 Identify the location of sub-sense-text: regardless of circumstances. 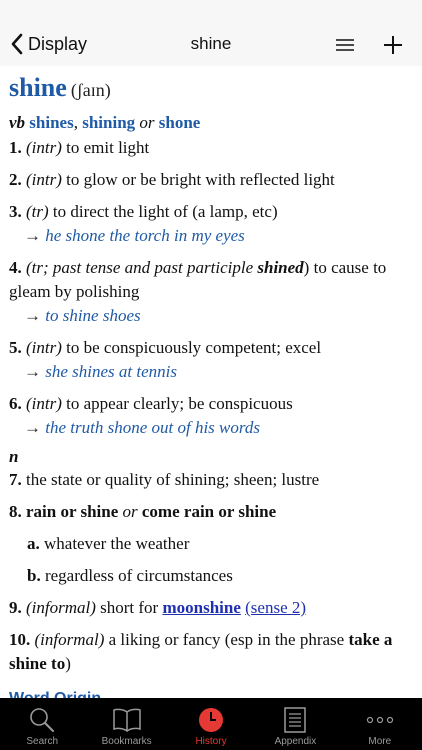
(136, 575).